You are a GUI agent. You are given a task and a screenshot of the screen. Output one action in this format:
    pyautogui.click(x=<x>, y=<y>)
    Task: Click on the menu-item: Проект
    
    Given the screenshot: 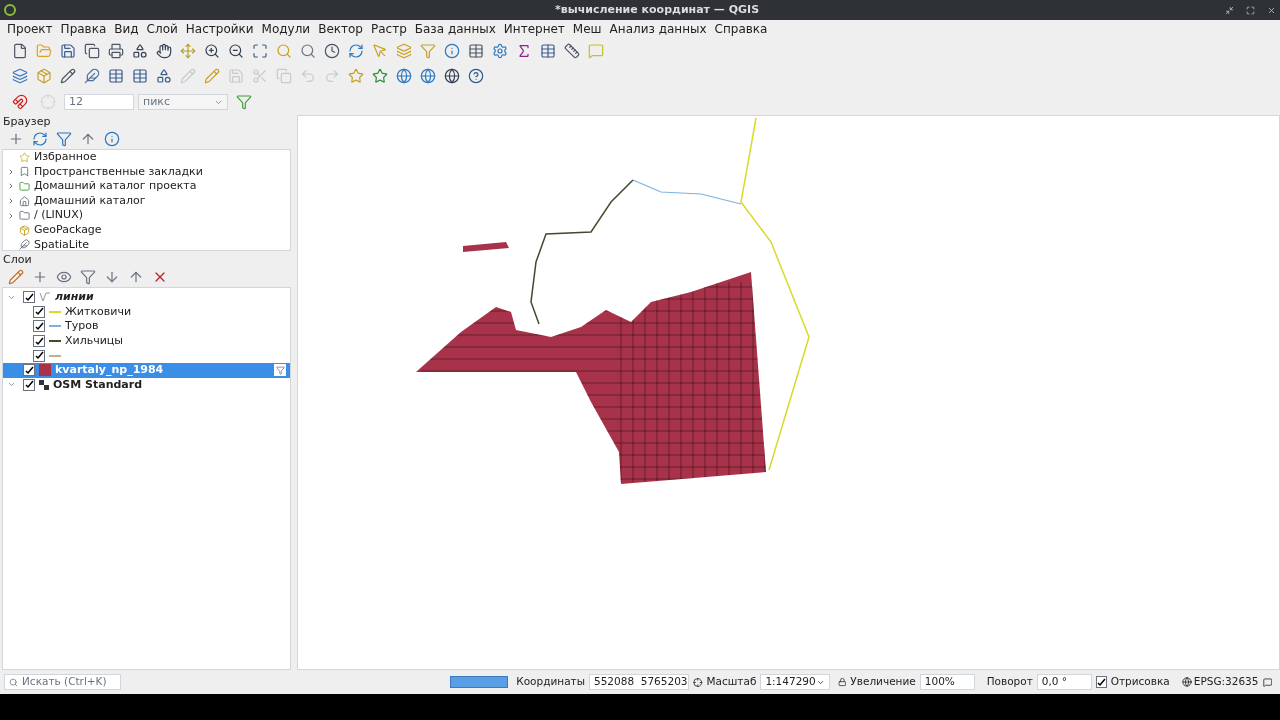 What is the action you would take?
    pyautogui.click(x=30, y=29)
    